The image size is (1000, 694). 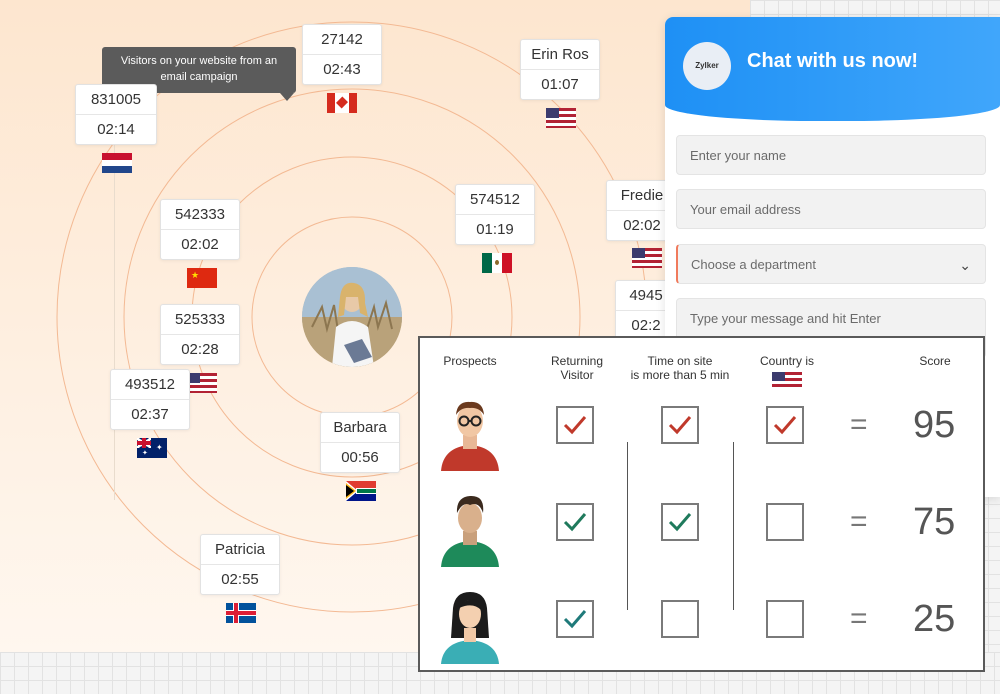 I want to click on name-field: Enter your name, so click(x=831, y=155).